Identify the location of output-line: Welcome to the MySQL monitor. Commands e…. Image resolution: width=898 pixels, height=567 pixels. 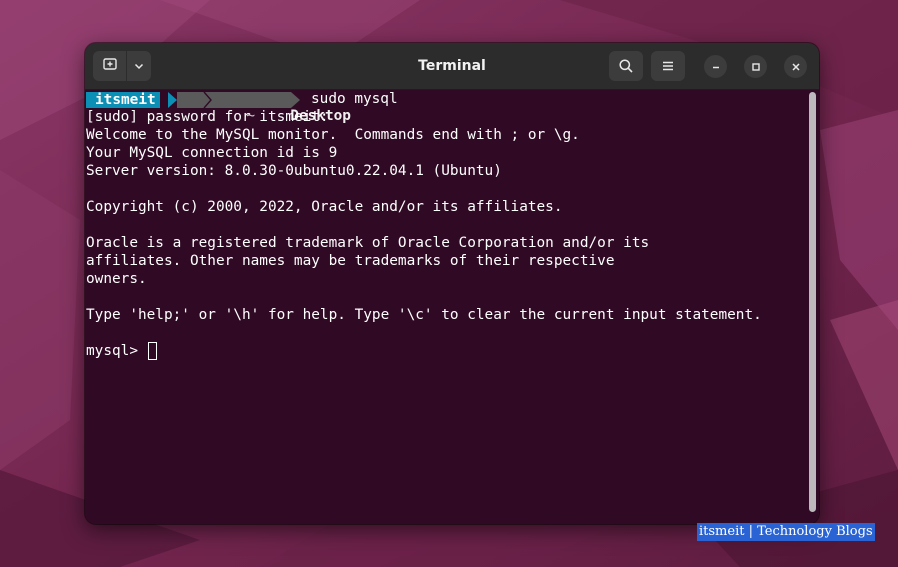
(333, 135).